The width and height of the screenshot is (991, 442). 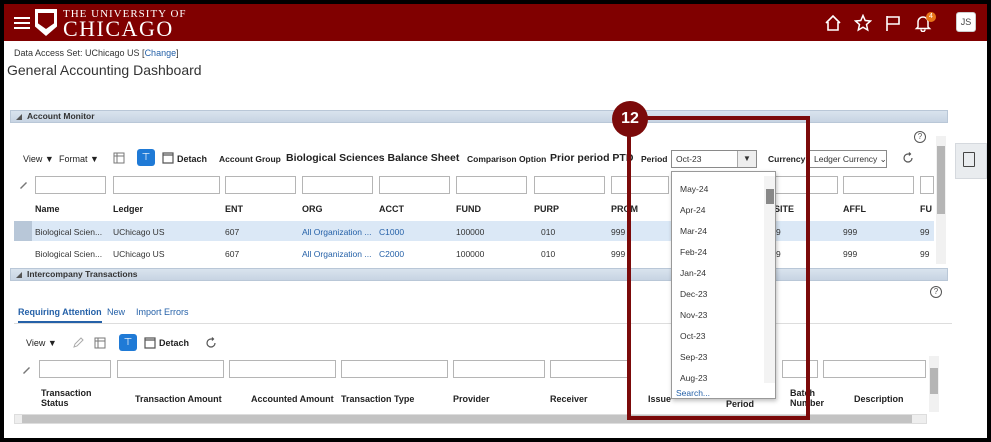 What do you see at coordinates (854, 209) in the screenshot?
I see `col-affl: AFFL` at bounding box center [854, 209].